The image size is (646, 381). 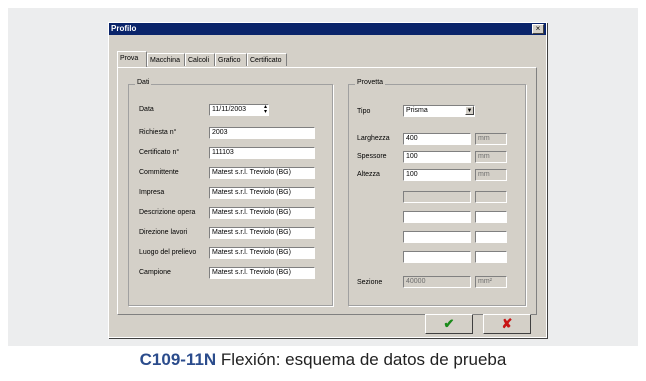 I want to click on larghezza-unit: mm, so click(x=491, y=139).